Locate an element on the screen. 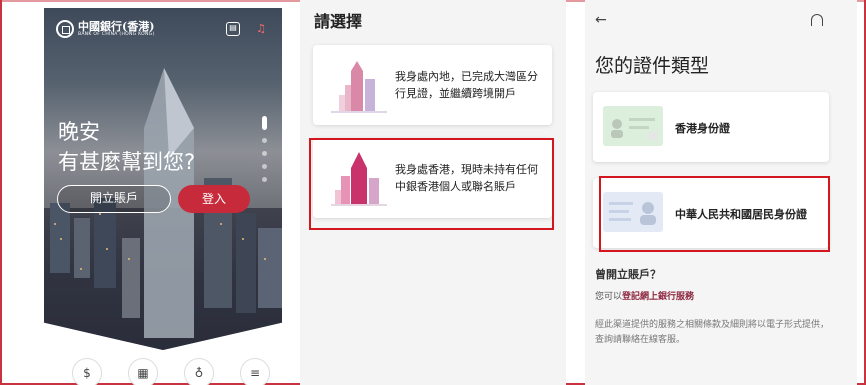 The image size is (866, 385). mainland-buildings-icon is located at coordinates (359, 87).